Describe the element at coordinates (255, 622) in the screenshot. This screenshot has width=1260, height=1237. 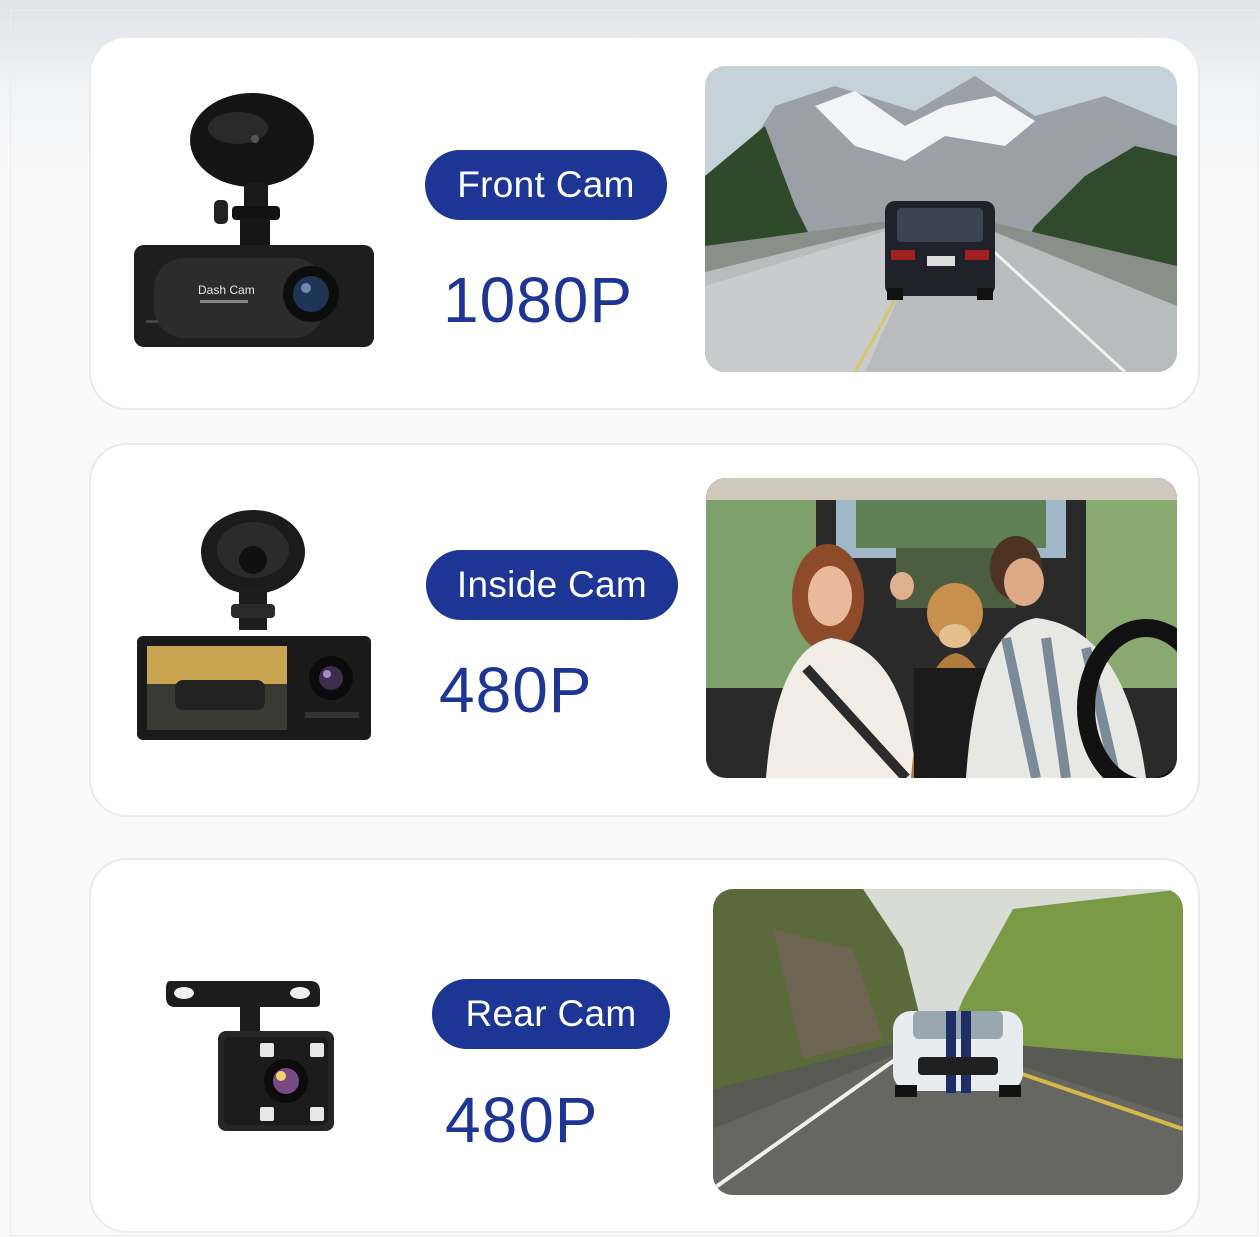
I see `dash-cam-inside-icon` at that location.